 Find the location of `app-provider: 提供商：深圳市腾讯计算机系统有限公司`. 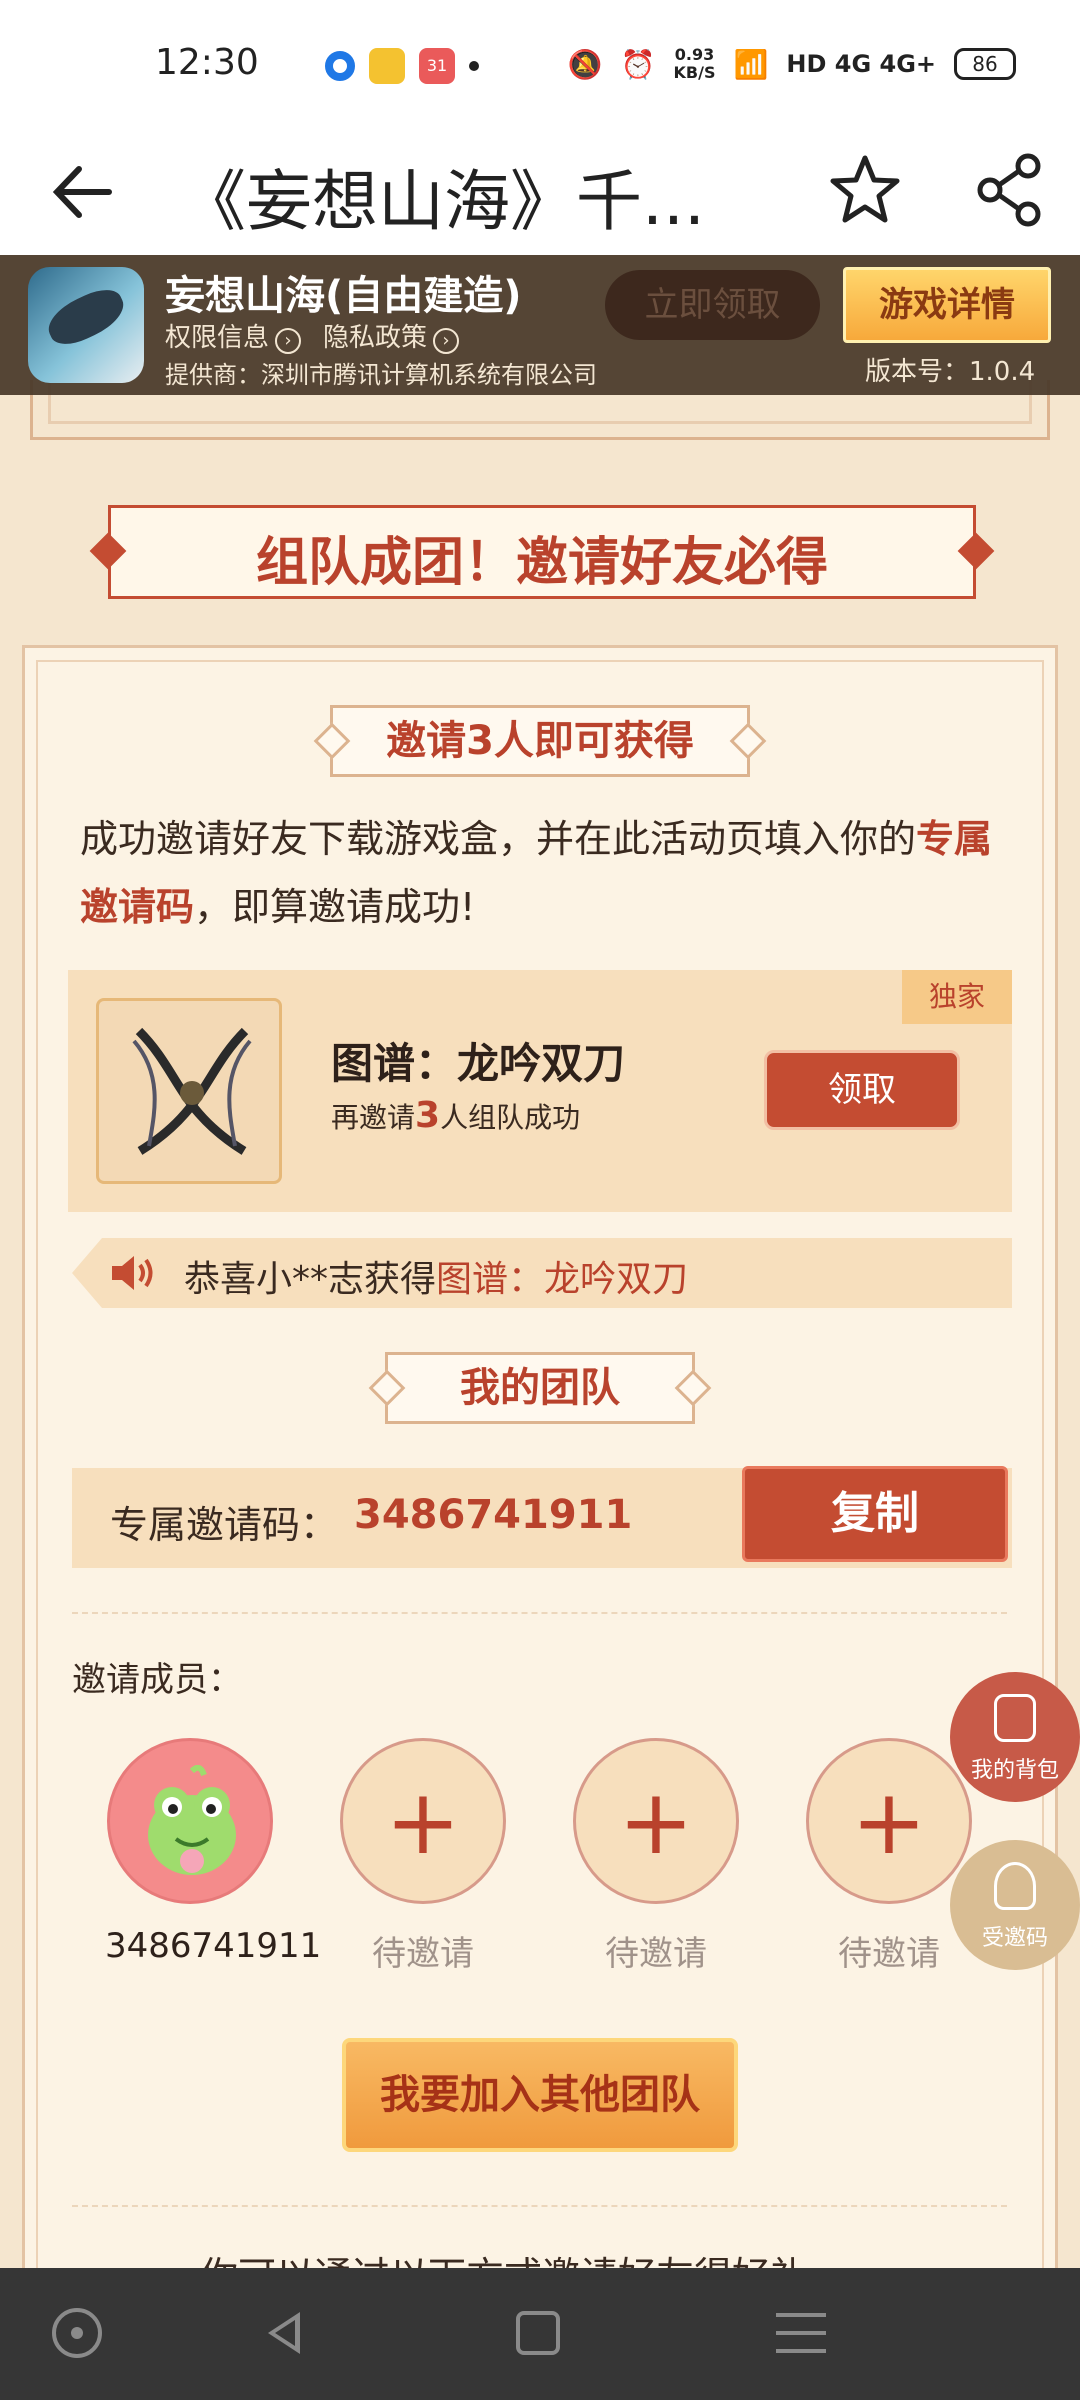

app-provider: 提供商：深圳市腾讯计算机系统有限公司 is located at coordinates (381, 375).